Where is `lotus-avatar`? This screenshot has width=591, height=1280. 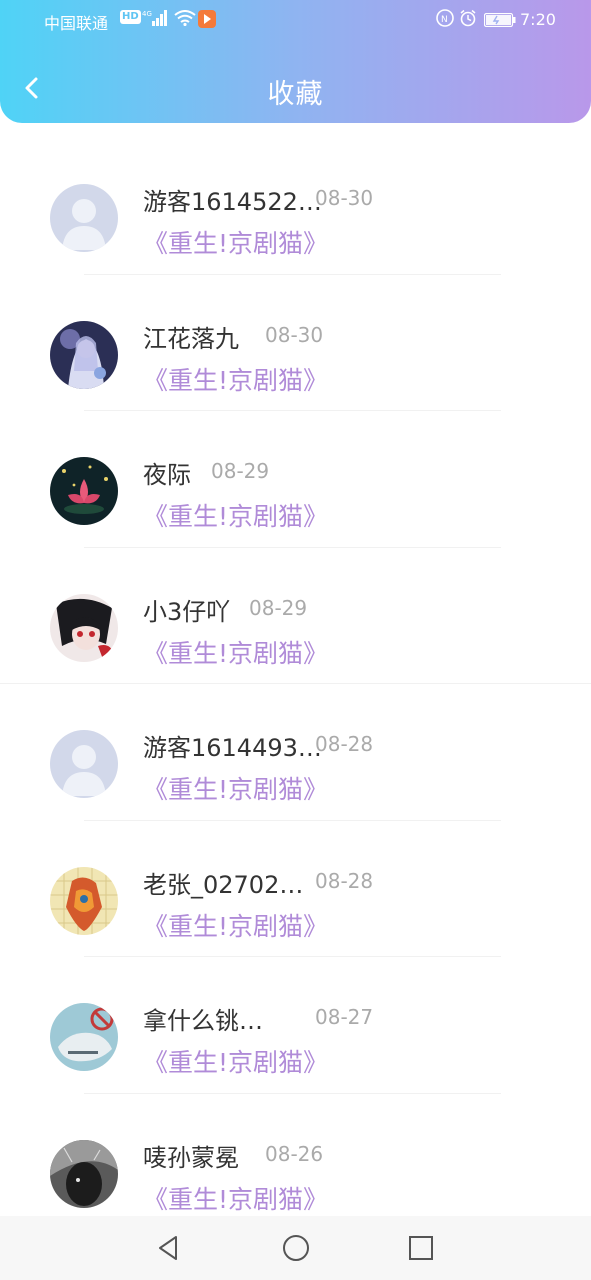
lotus-avatar is located at coordinates (84, 491).